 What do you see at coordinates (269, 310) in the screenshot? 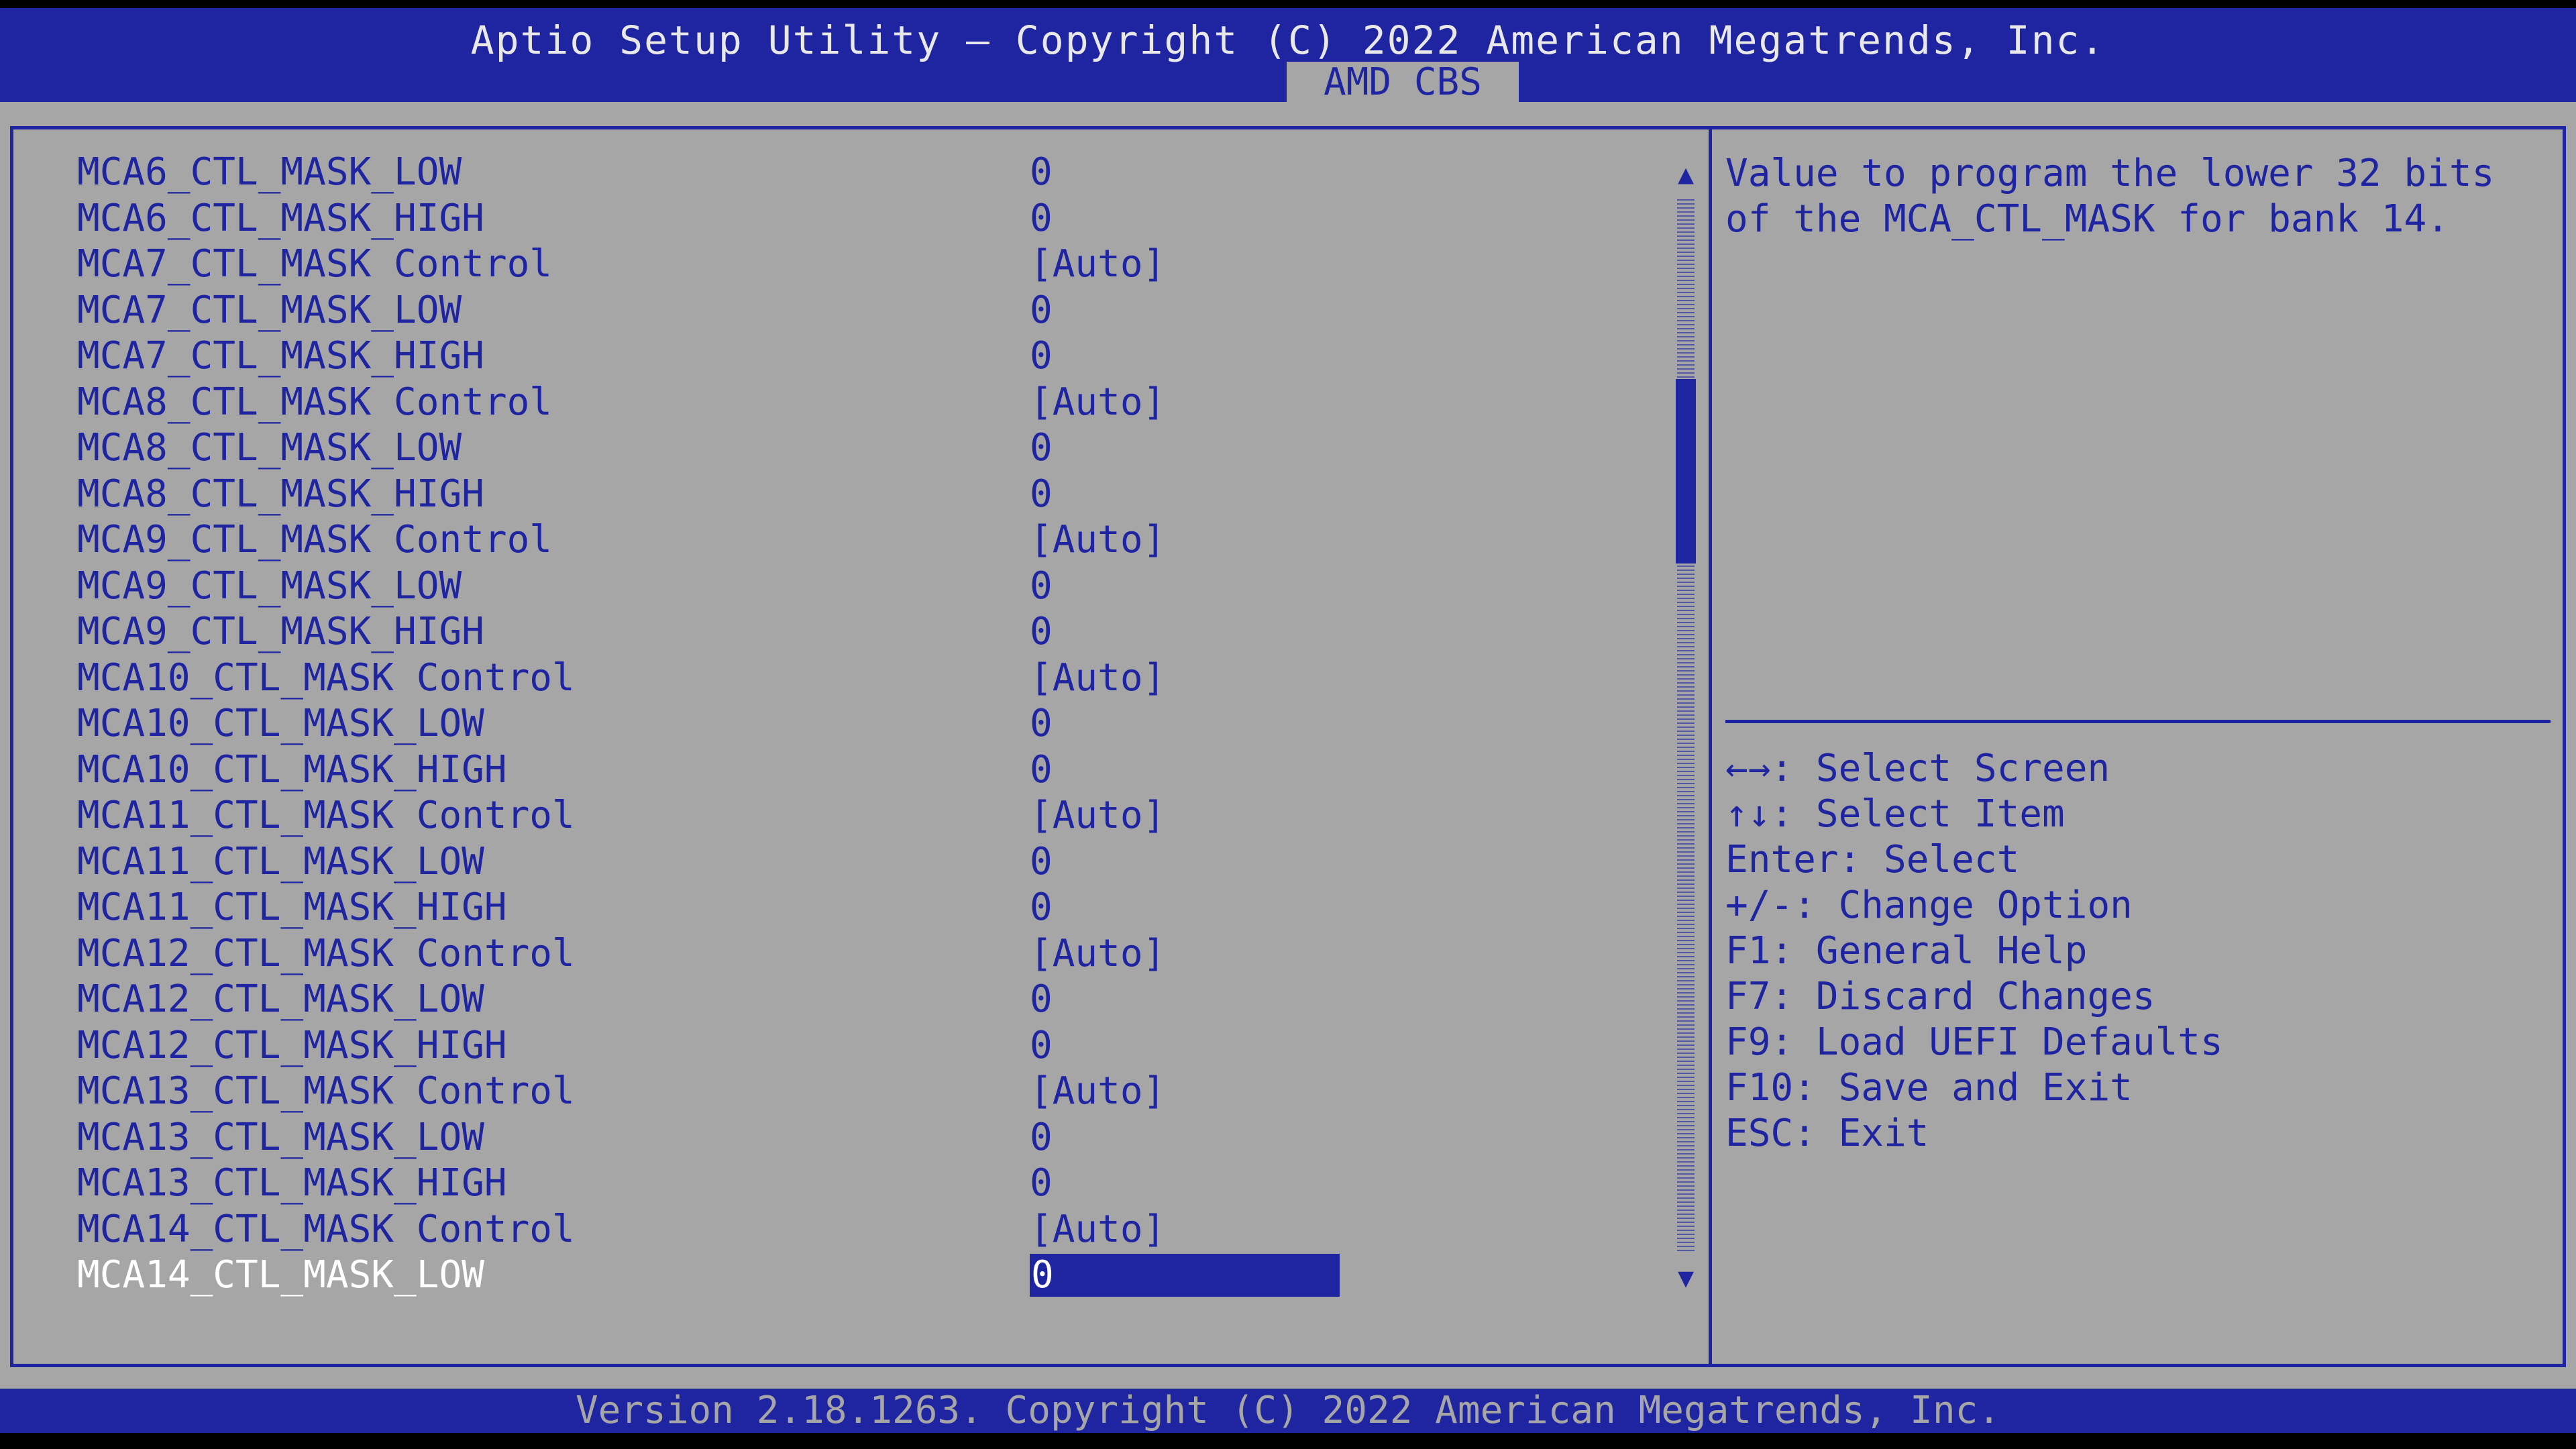
I see `setting-label: MCA7_CTL_MASK_LOW` at bounding box center [269, 310].